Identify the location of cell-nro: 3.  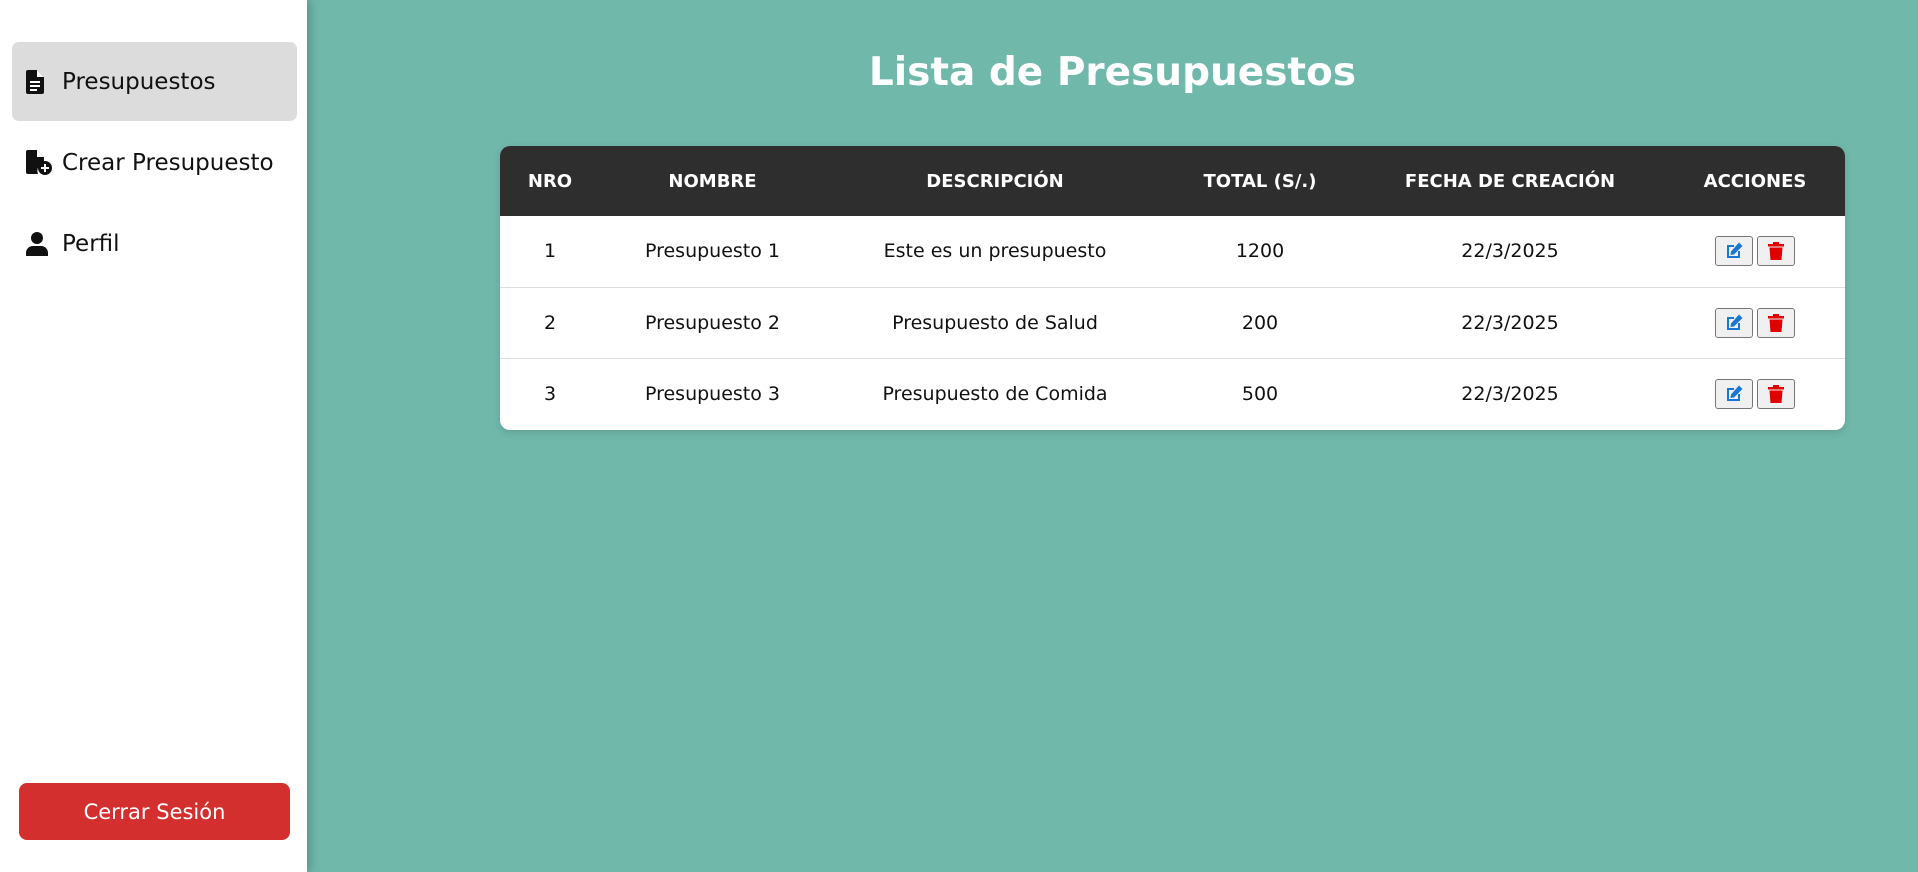
(550, 393).